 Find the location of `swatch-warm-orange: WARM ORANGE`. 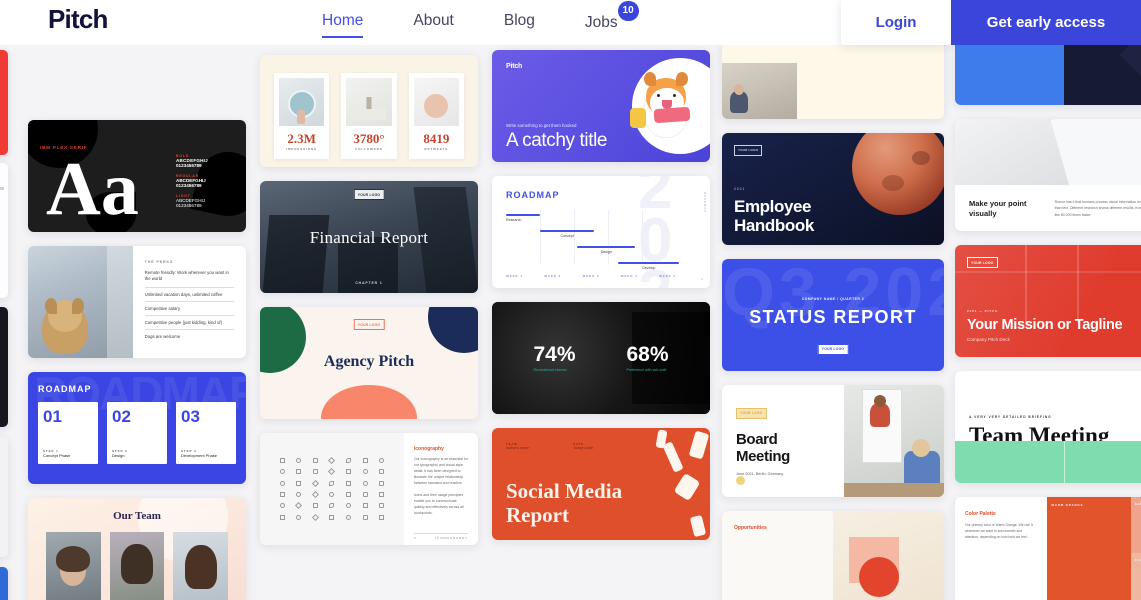

swatch-warm-orange: WARM ORANGE is located at coordinates (1088, 548).